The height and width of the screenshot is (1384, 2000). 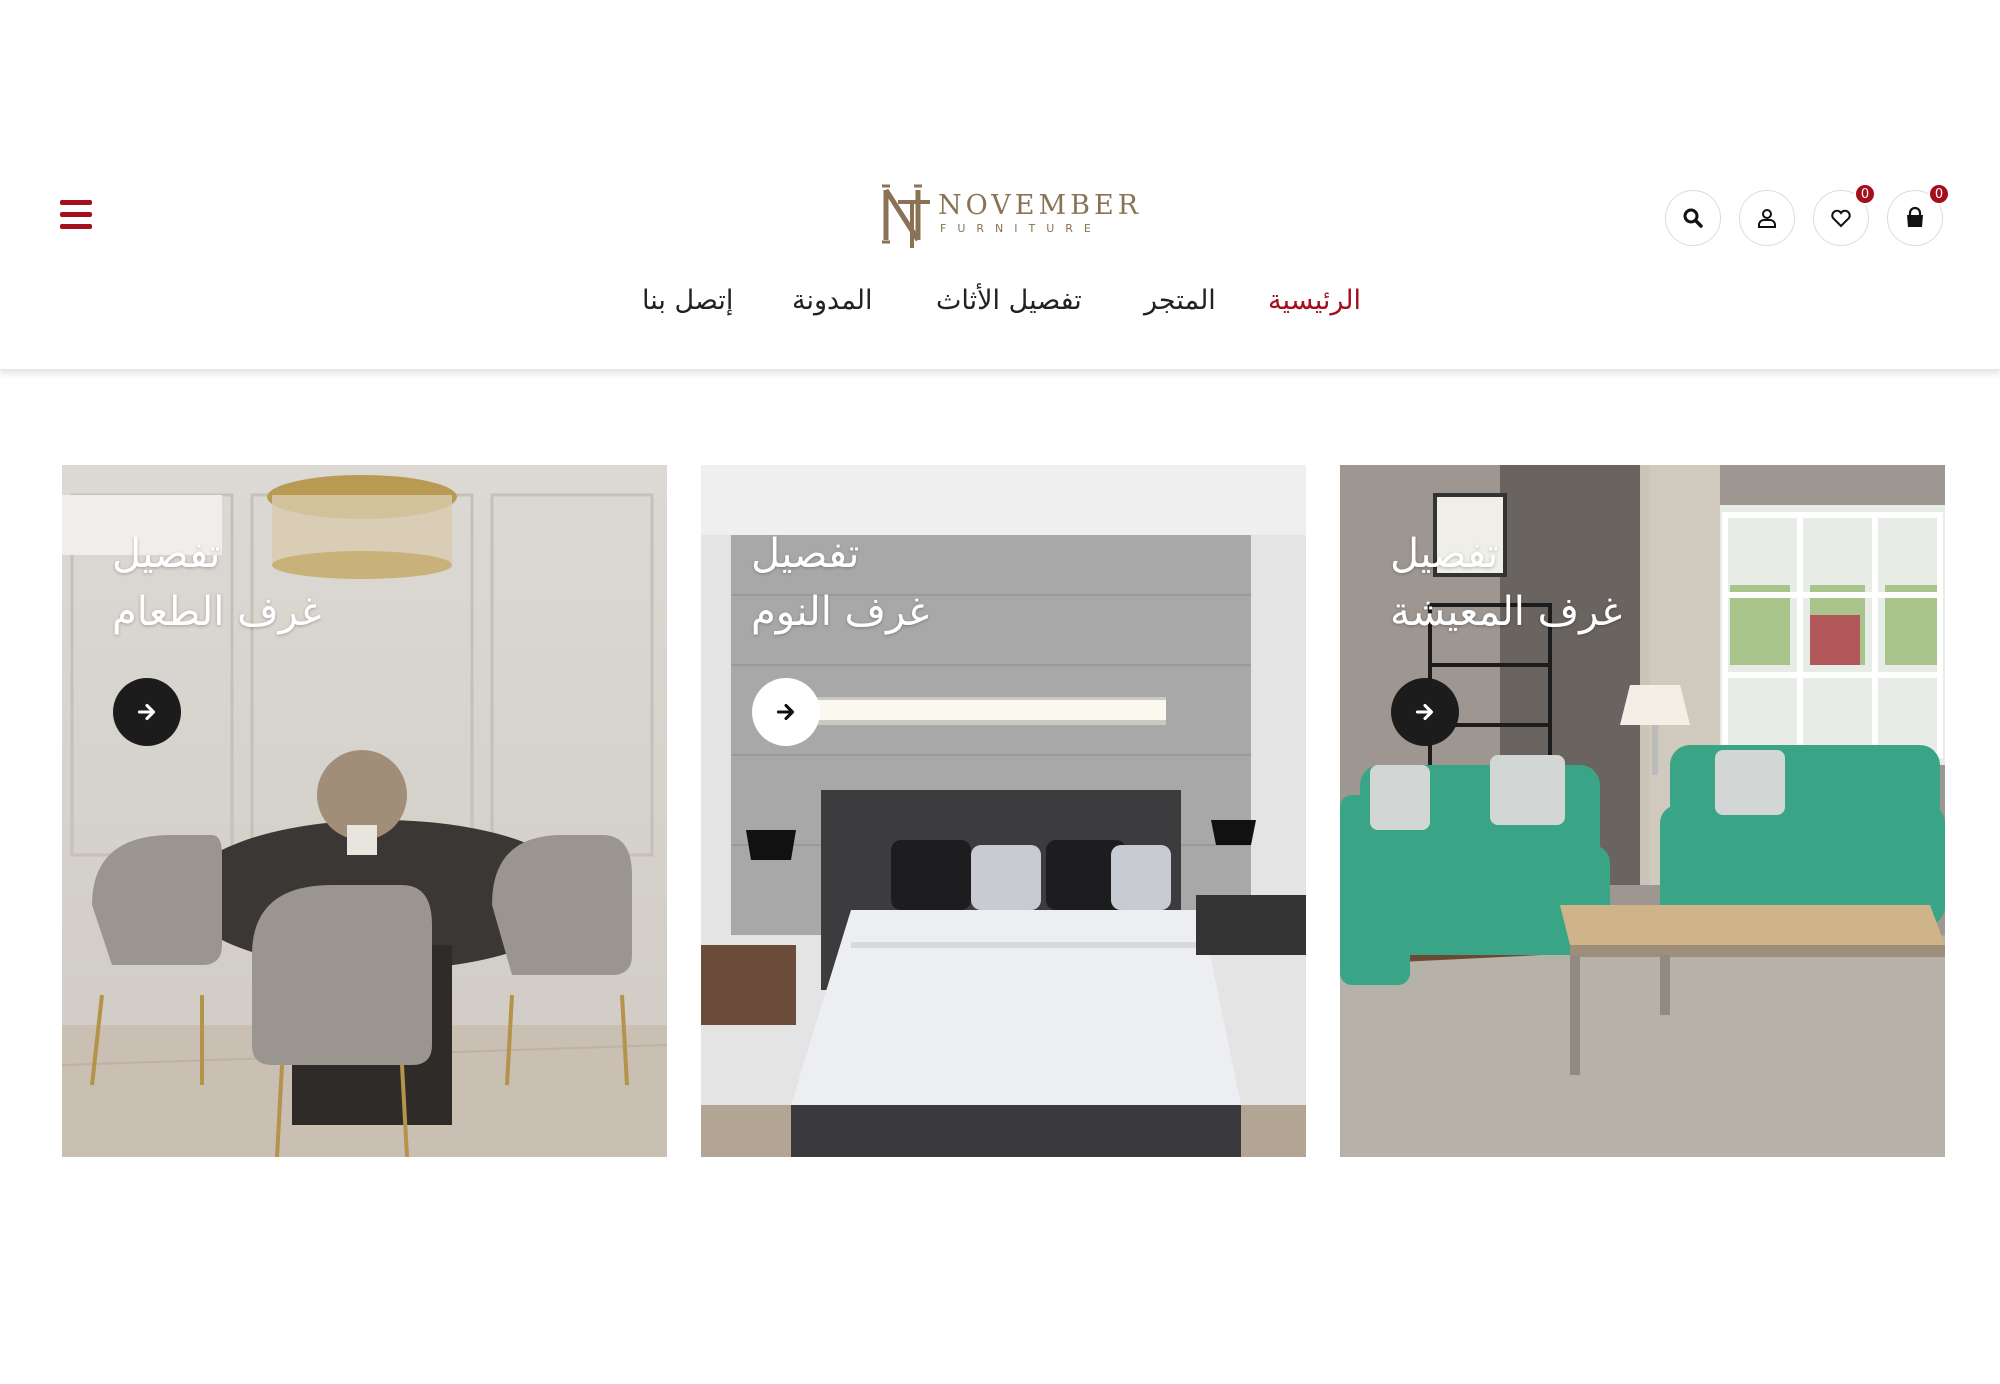 I want to click on account-button, so click(x=1767, y=218).